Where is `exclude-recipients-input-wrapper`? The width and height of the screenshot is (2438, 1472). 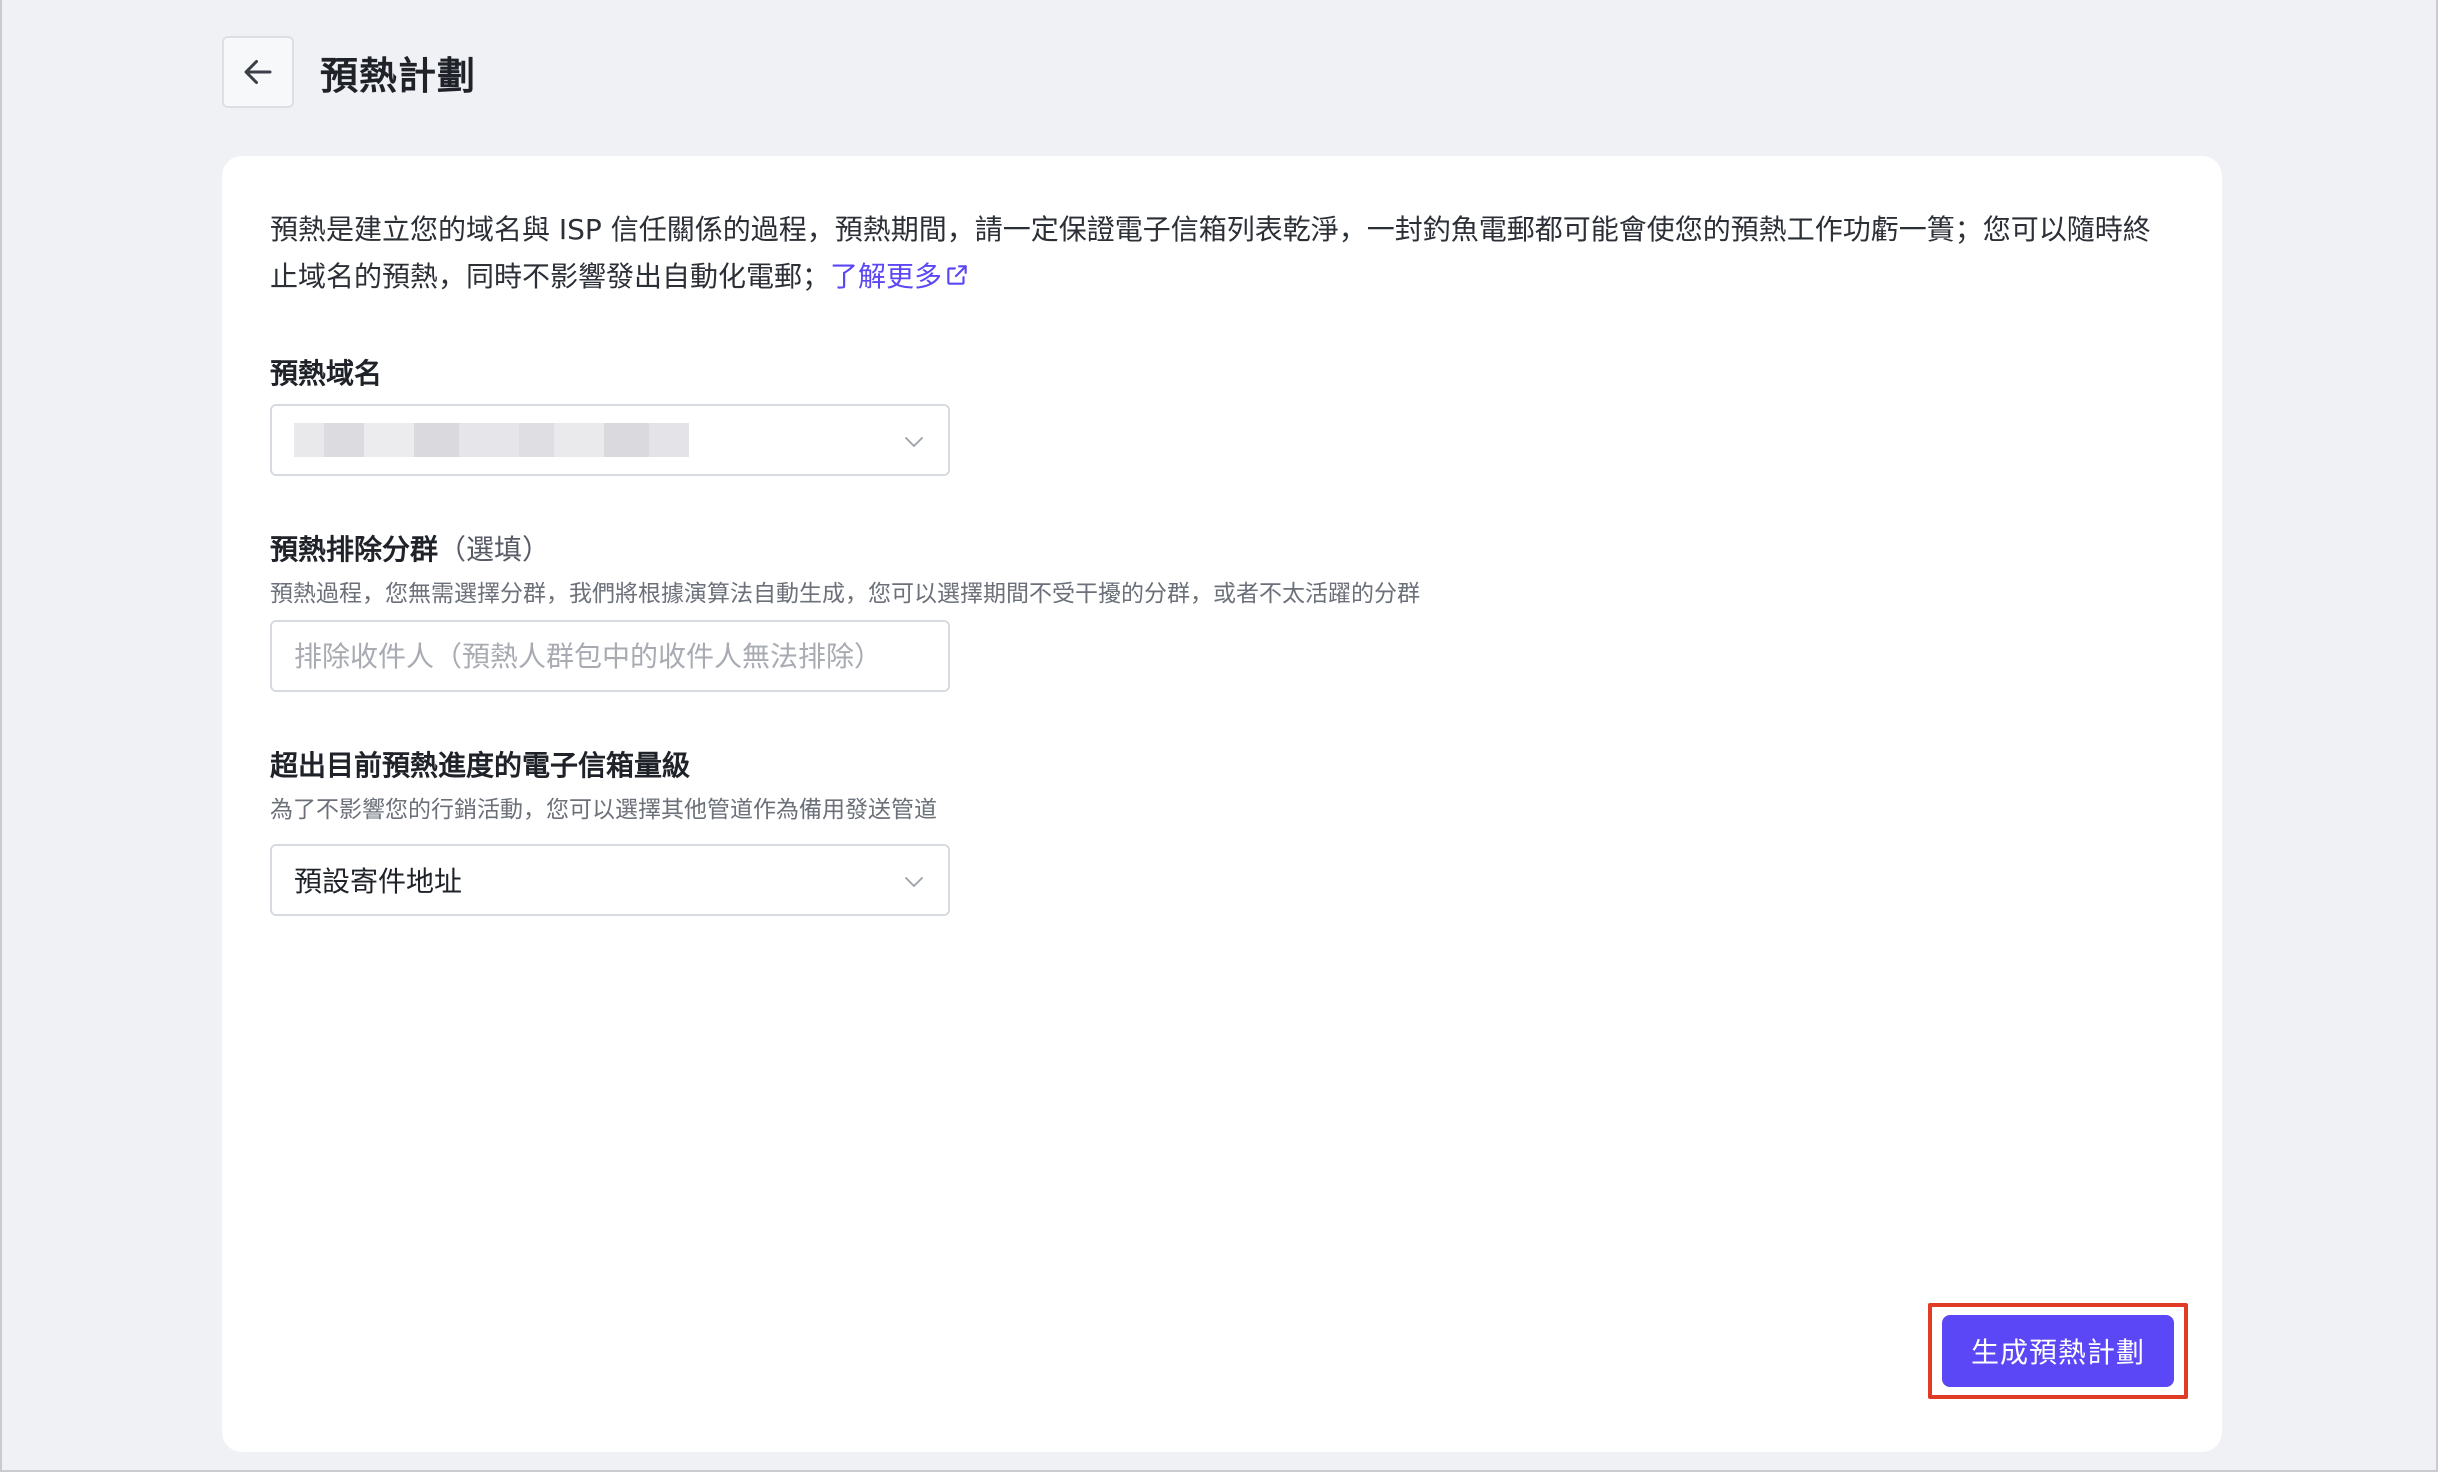 exclude-recipients-input-wrapper is located at coordinates (610, 656).